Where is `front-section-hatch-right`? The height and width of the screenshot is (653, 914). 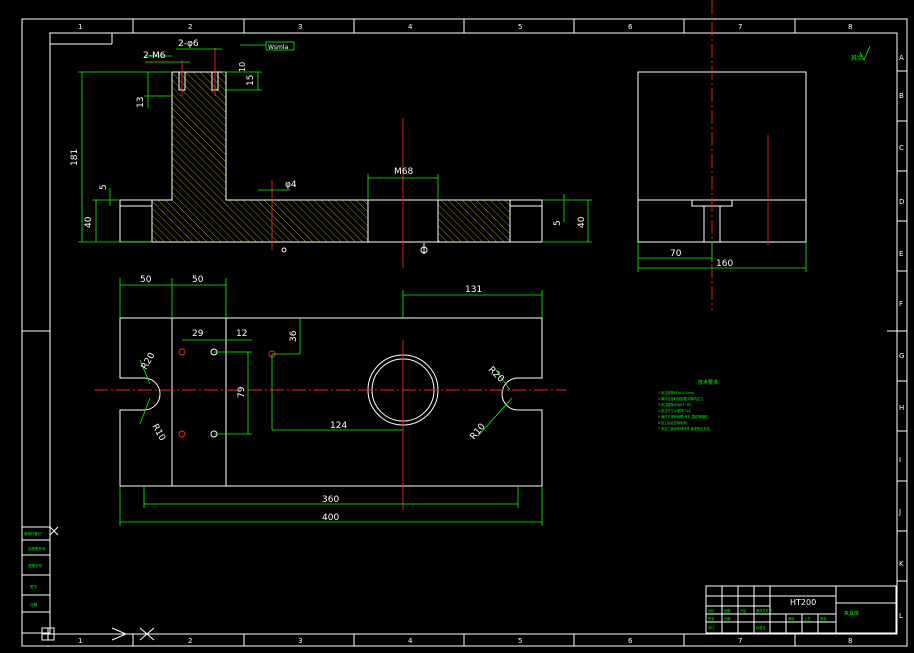 front-section-hatch-right is located at coordinates (474, 221).